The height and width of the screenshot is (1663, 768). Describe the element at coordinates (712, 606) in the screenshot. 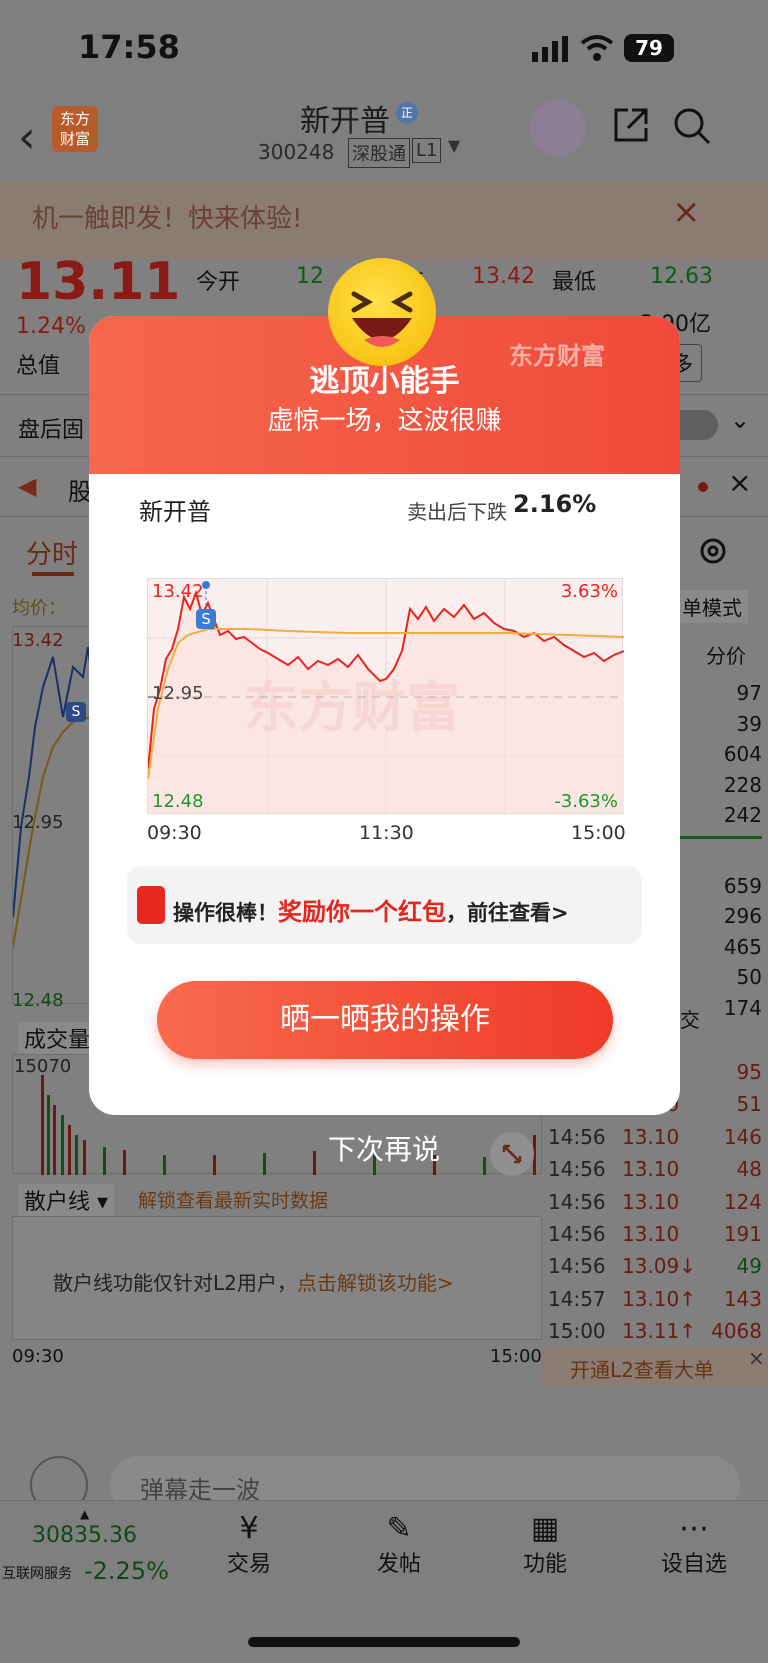

I see `mode-button: 单模式` at that location.